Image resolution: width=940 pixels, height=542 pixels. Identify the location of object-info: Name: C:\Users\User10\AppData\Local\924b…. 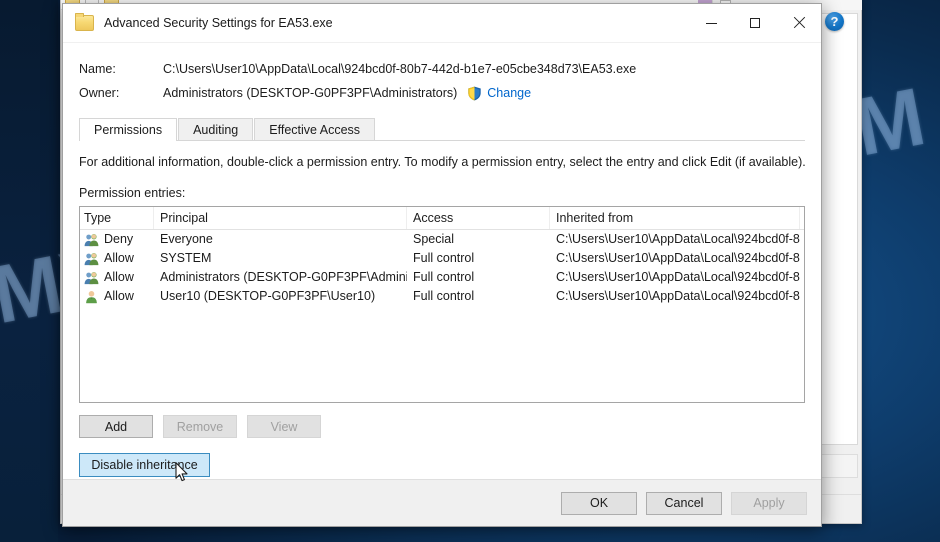
(442, 76).